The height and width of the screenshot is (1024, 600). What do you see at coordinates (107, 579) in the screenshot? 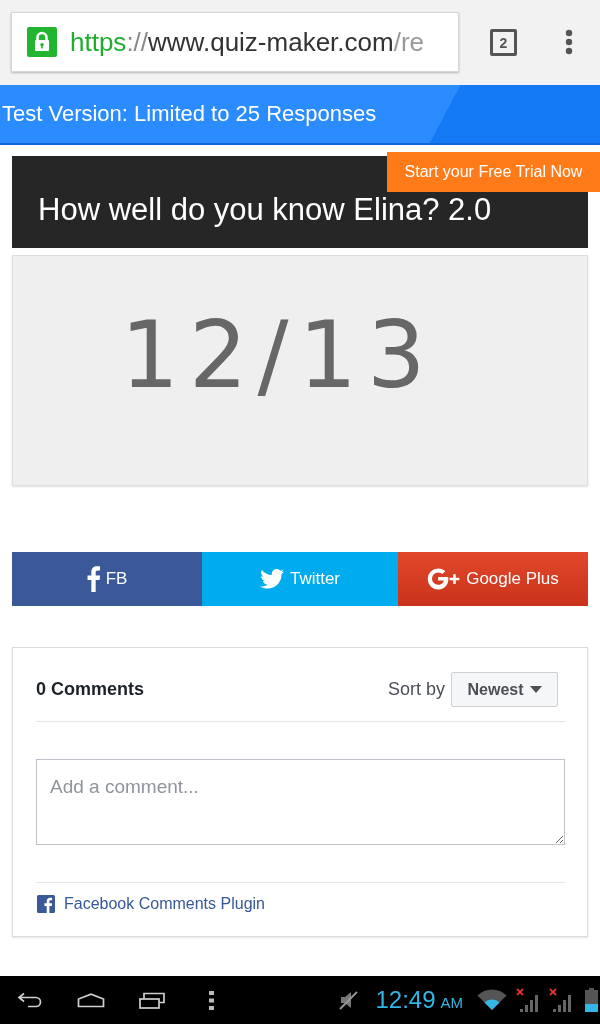
I see `facebook-share-button: FB` at bounding box center [107, 579].